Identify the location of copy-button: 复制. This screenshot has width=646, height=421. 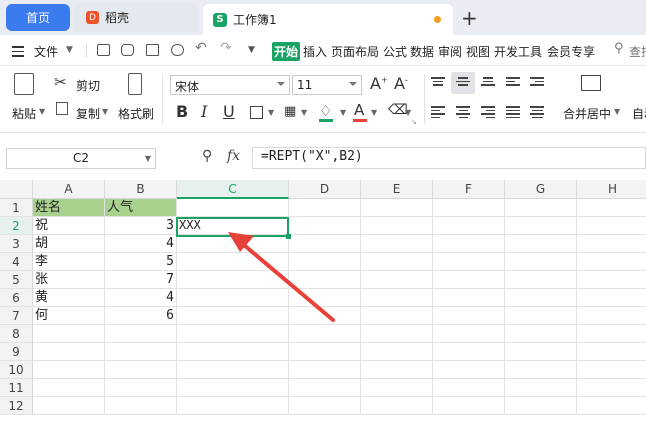
(88, 113).